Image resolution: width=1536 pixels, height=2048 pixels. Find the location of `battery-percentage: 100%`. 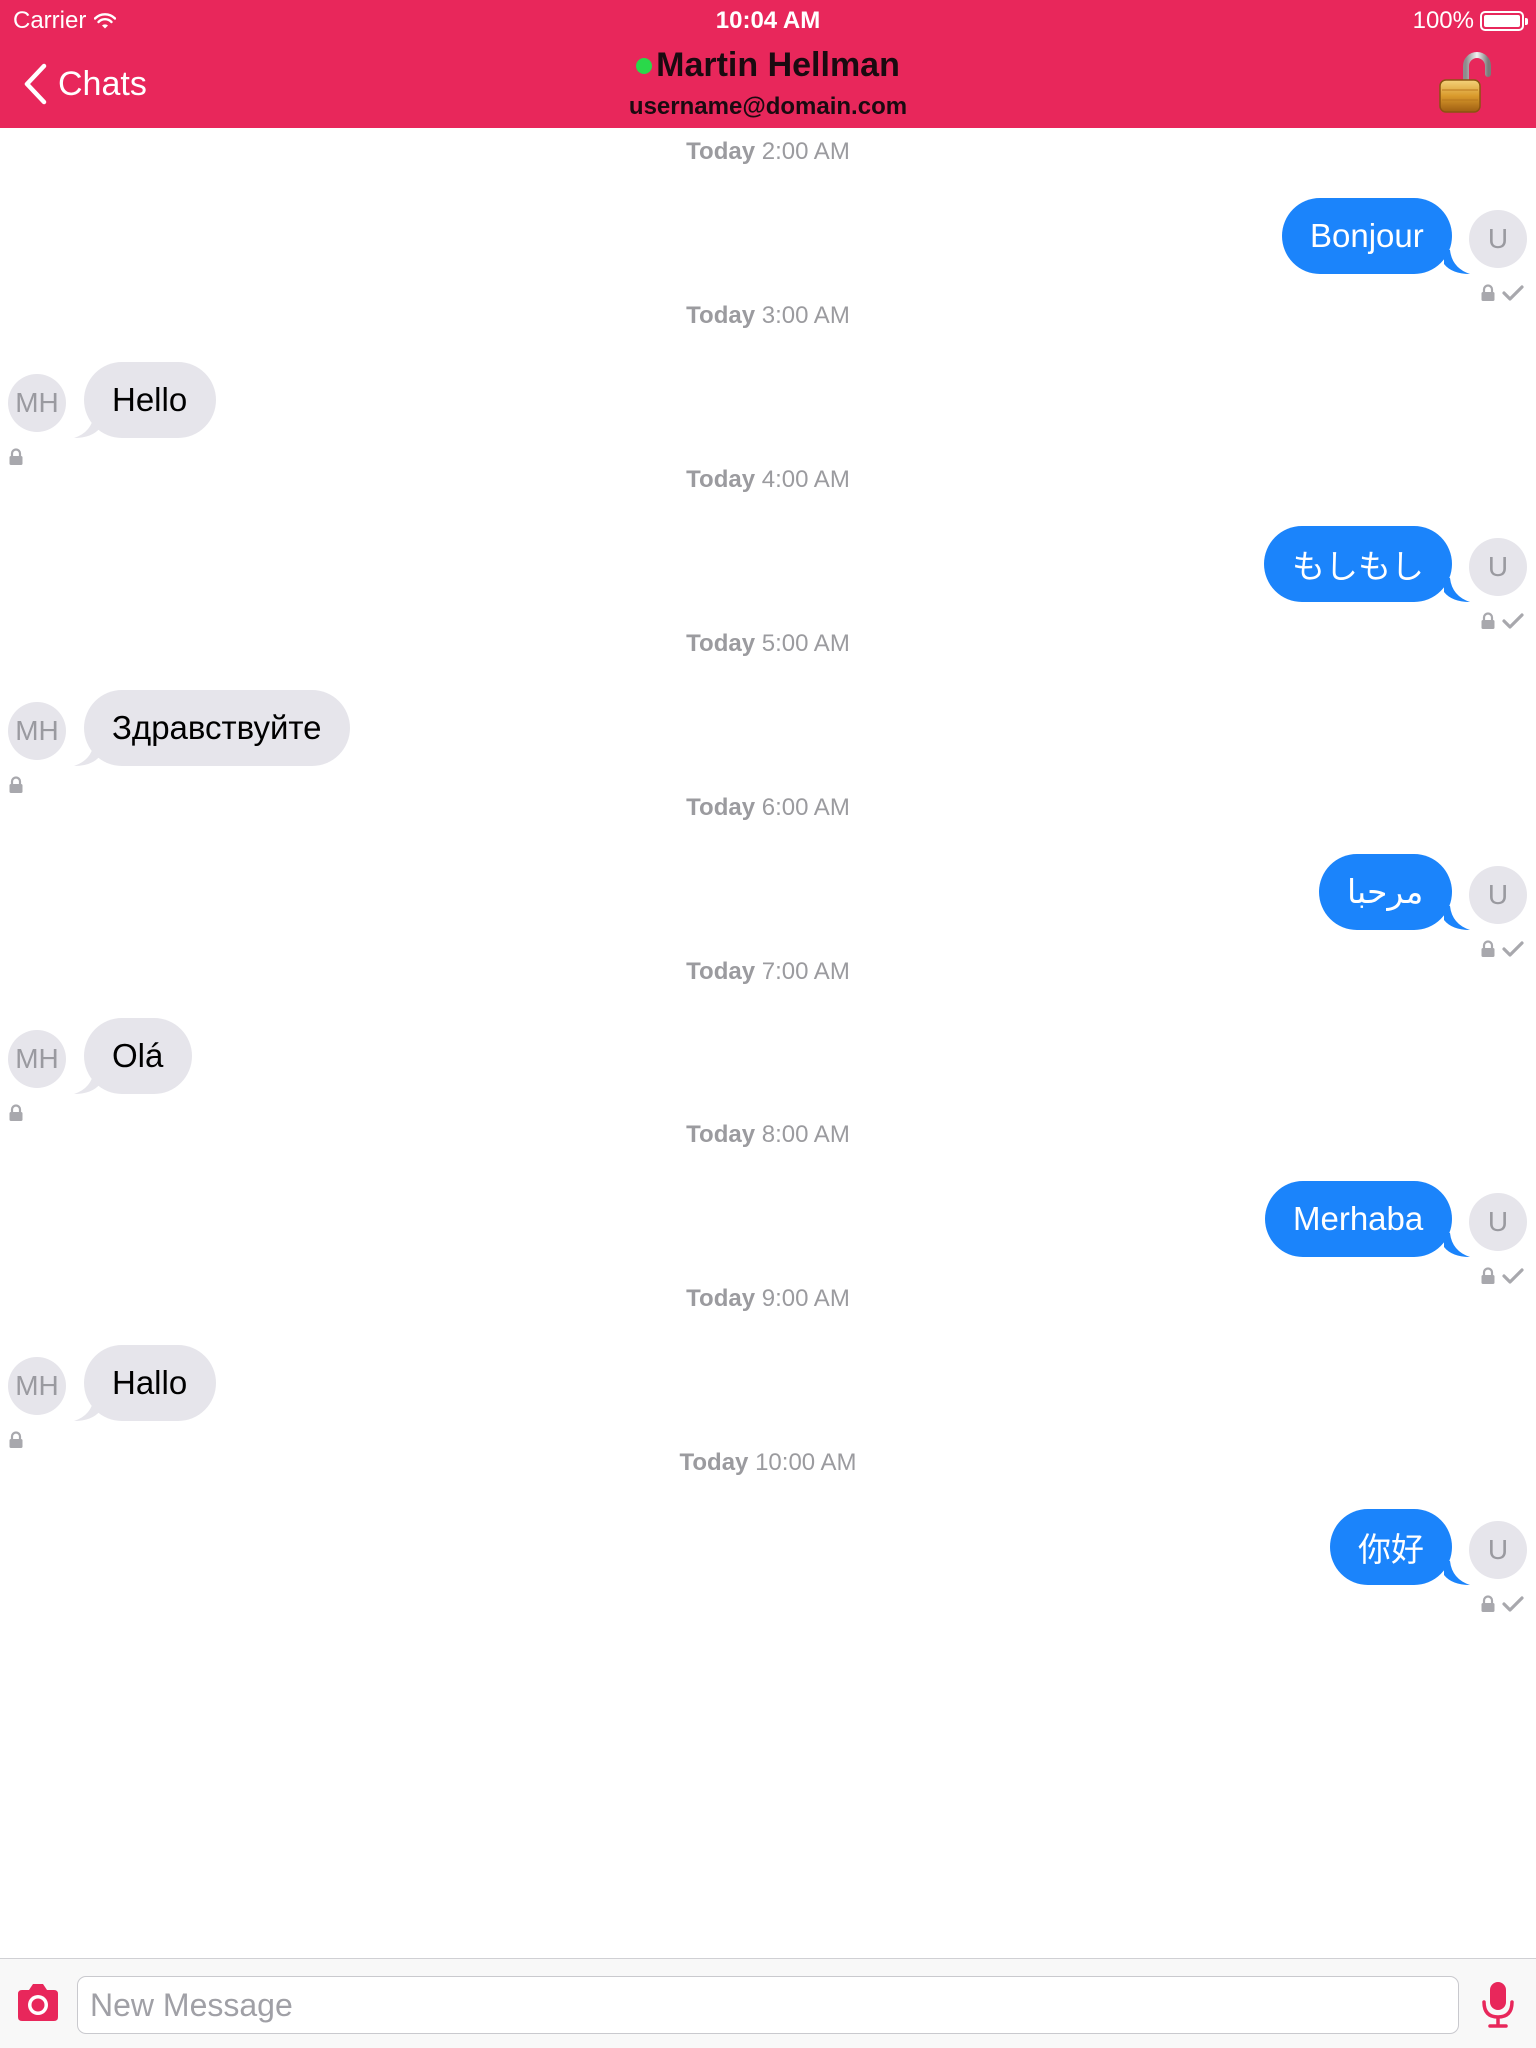

battery-percentage: 100% is located at coordinates (1443, 20).